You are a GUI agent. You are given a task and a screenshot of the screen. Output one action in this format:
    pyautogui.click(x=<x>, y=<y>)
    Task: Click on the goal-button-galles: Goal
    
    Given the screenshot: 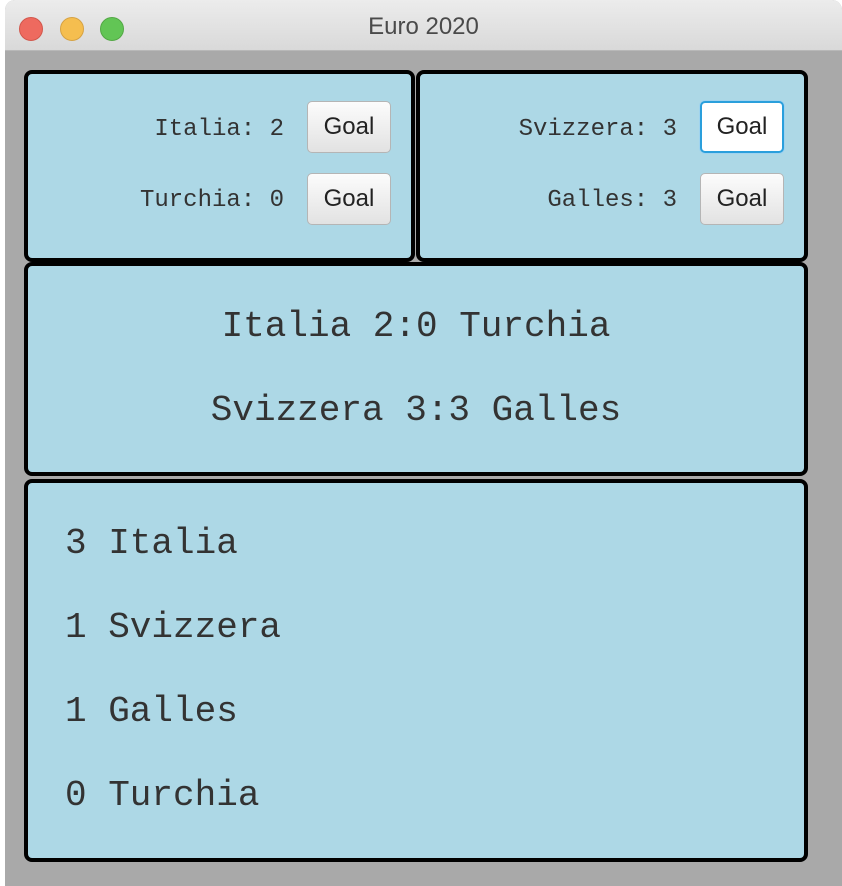 What is the action you would take?
    pyautogui.click(x=742, y=199)
    